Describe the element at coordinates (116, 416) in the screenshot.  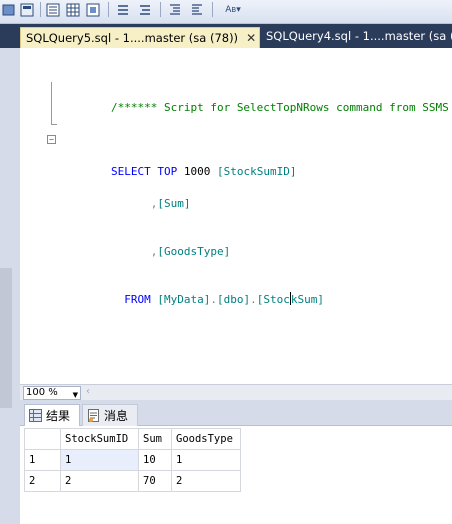
I see `tab-messages-label: 消息` at that location.